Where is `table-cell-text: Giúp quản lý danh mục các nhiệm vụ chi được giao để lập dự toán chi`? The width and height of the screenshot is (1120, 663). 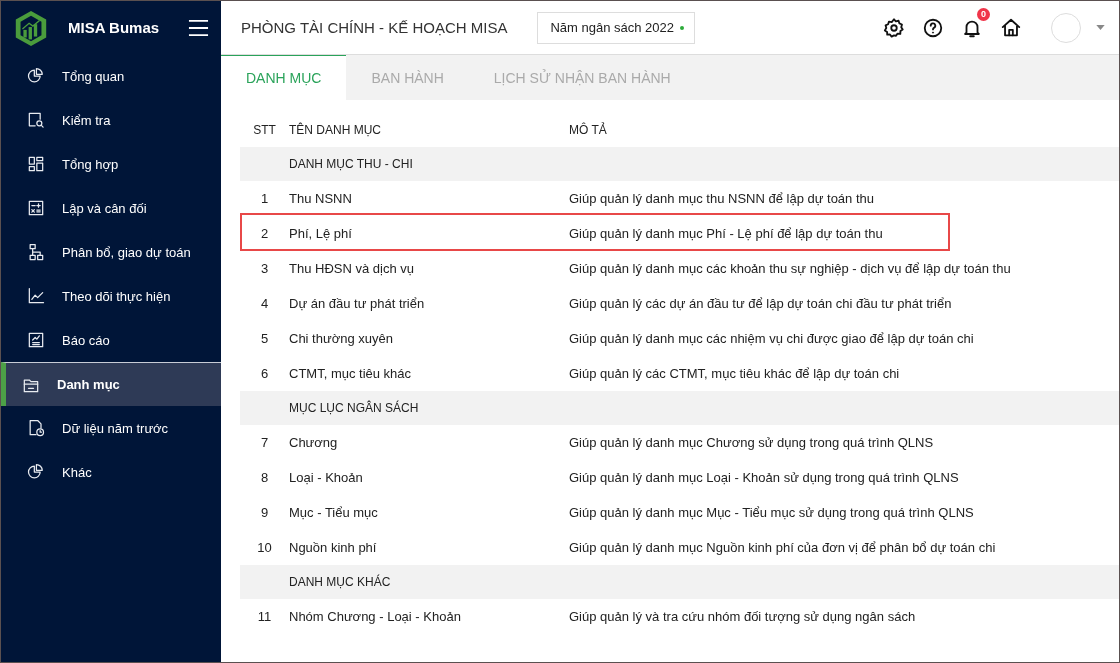
table-cell-text: Giúp quản lý danh mục các nhiệm vụ chi được giao để lập dự toán chi is located at coordinates (772, 338).